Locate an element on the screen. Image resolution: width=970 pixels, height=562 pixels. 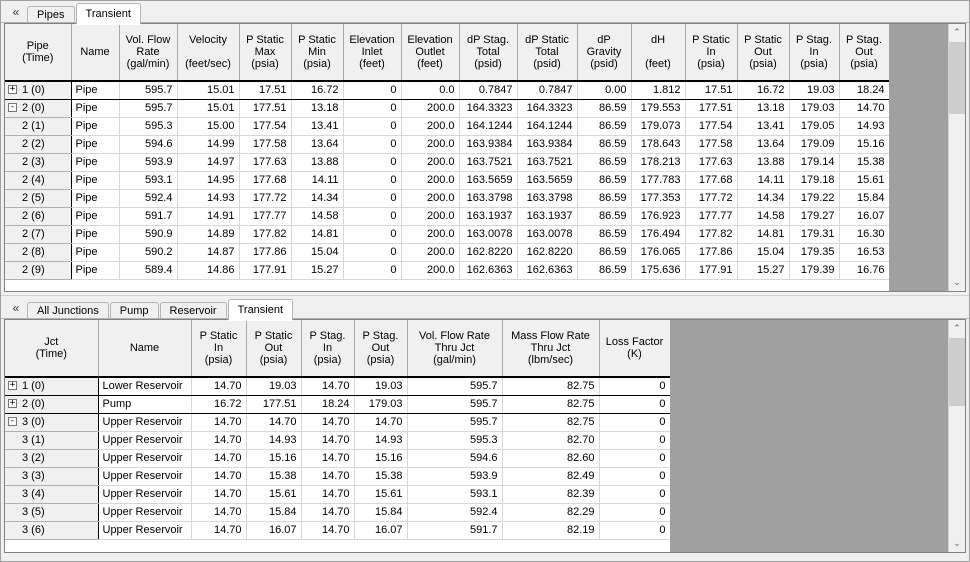
pipes-cell: 179.27 is located at coordinates (814, 216).